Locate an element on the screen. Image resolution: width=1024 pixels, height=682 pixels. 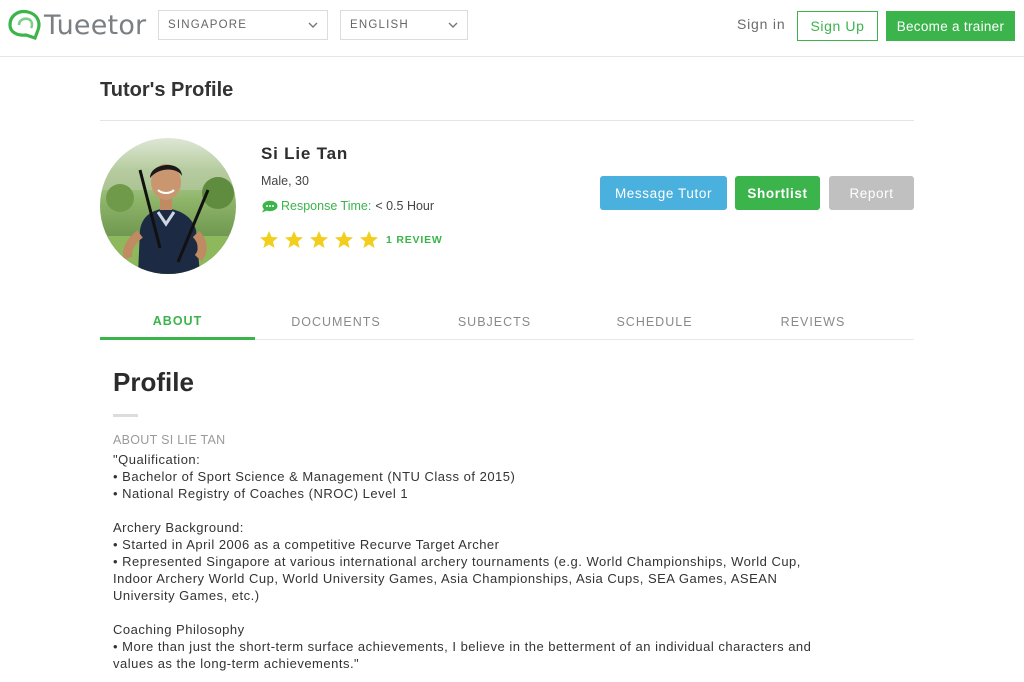
response-time: Response Time: < 0.5 Hour is located at coordinates (347, 206).